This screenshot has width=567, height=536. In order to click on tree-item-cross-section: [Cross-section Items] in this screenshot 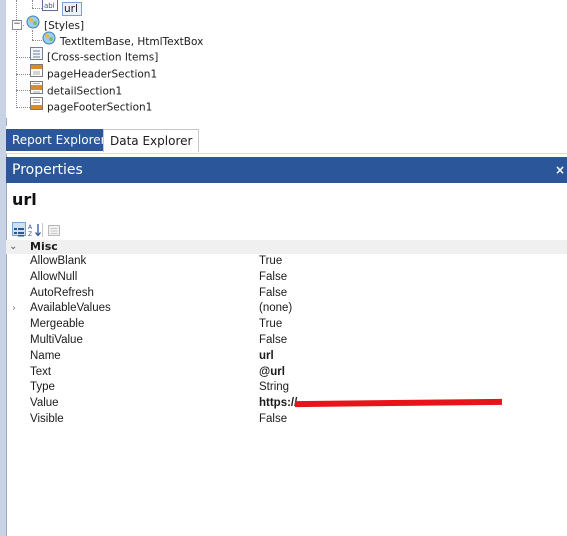, I will do `click(94, 56)`.